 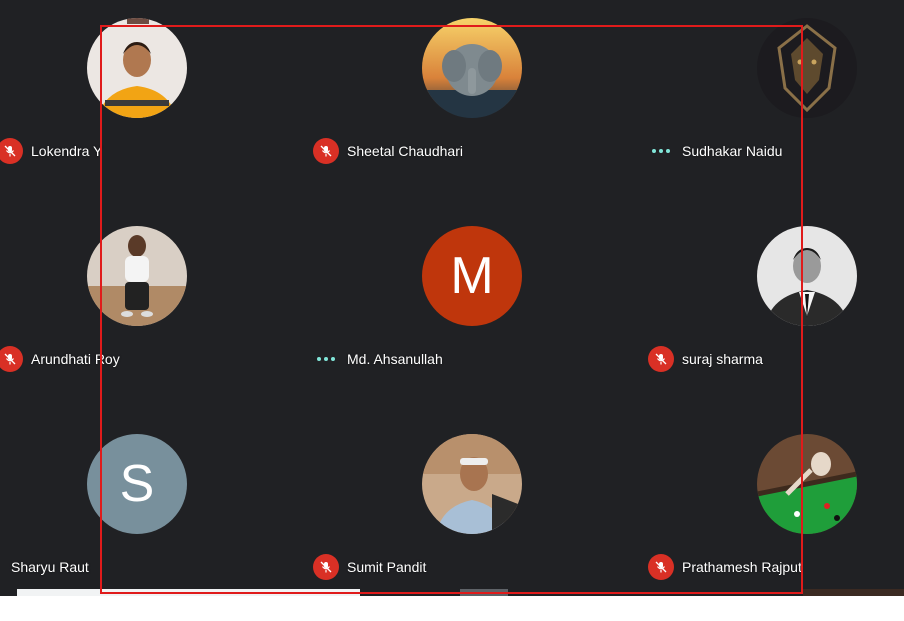 I want to click on participant-tile-prathamesh-rajput: Prathamesh Rajput, so click(x=776, y=506).